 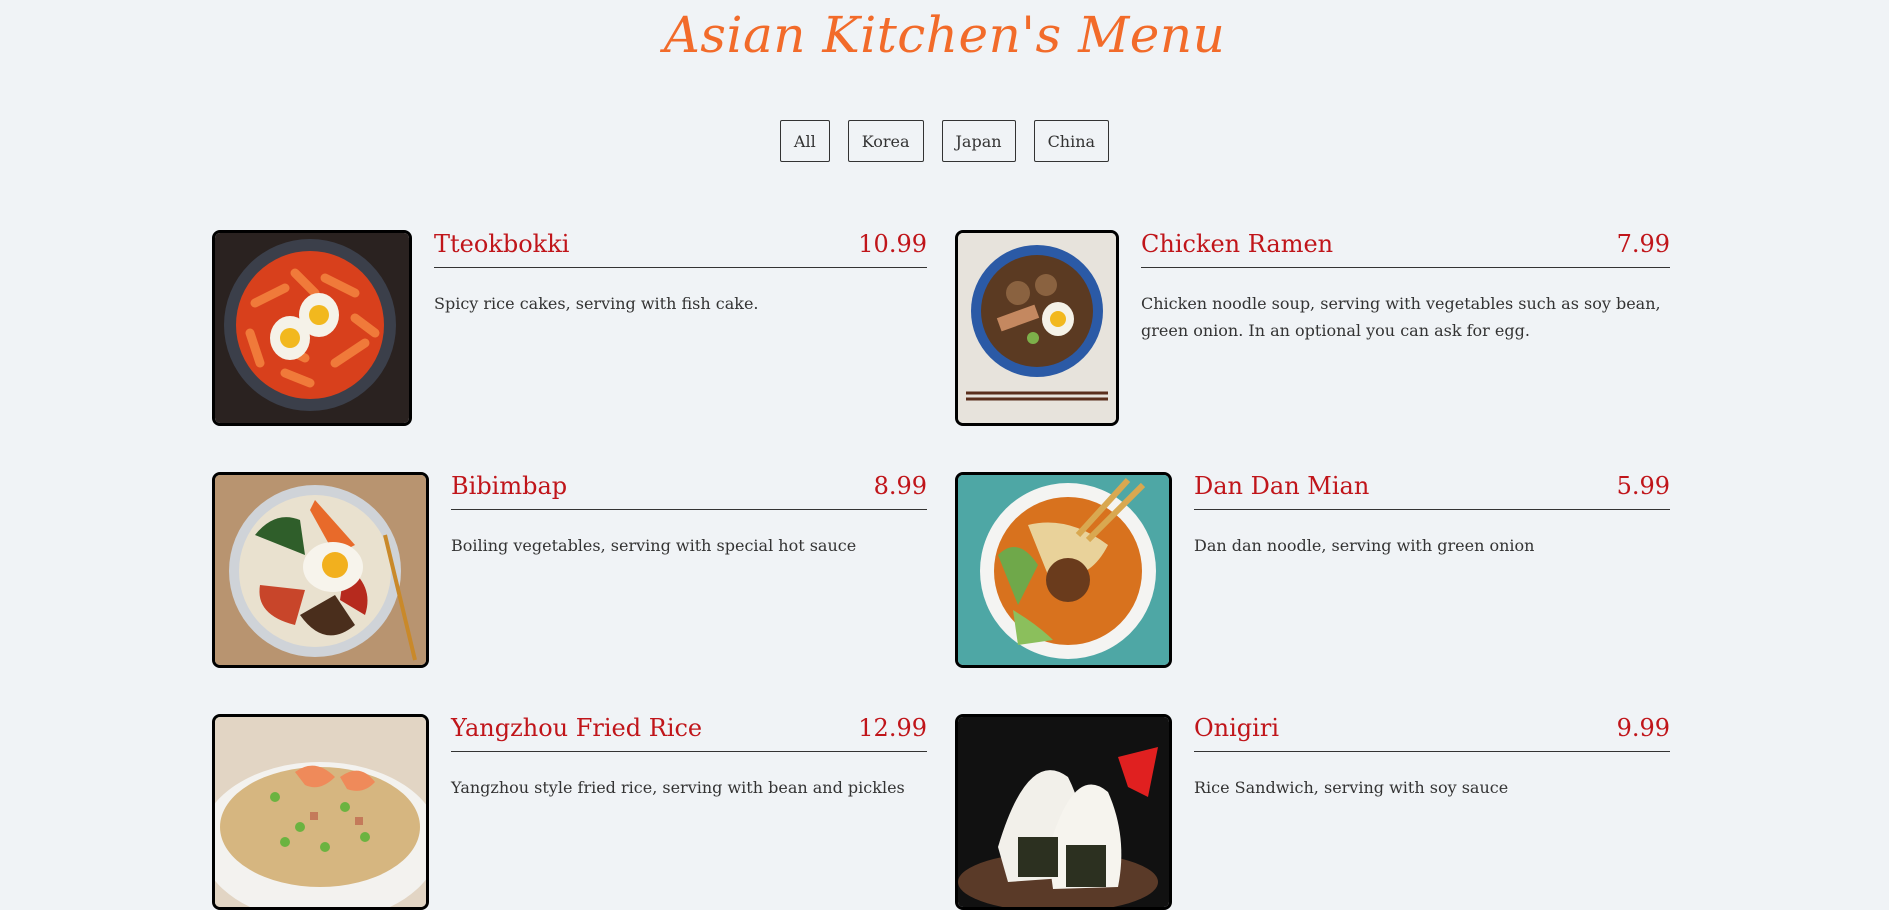 What do you see at coordinates (1236, 728) in the screenshot?
I see `dish-name: Onigiri` at bounding box center [1236, 728].